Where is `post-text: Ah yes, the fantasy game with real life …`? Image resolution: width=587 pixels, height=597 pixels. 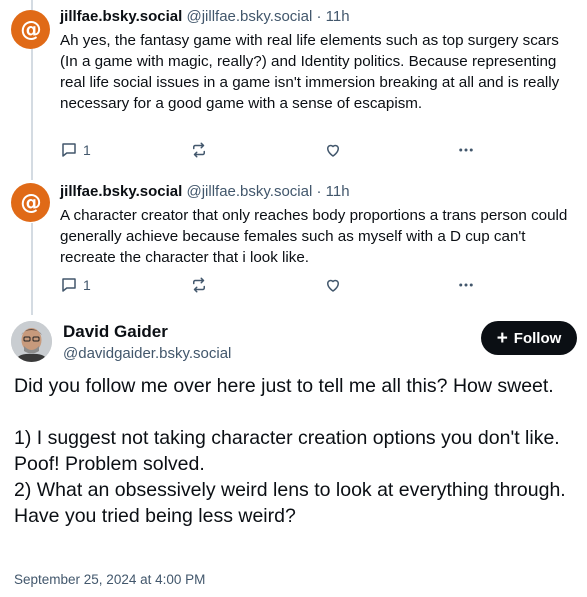 post-text: Ah yes, the fantasy game with real life … is located at coordinates (310, 72).